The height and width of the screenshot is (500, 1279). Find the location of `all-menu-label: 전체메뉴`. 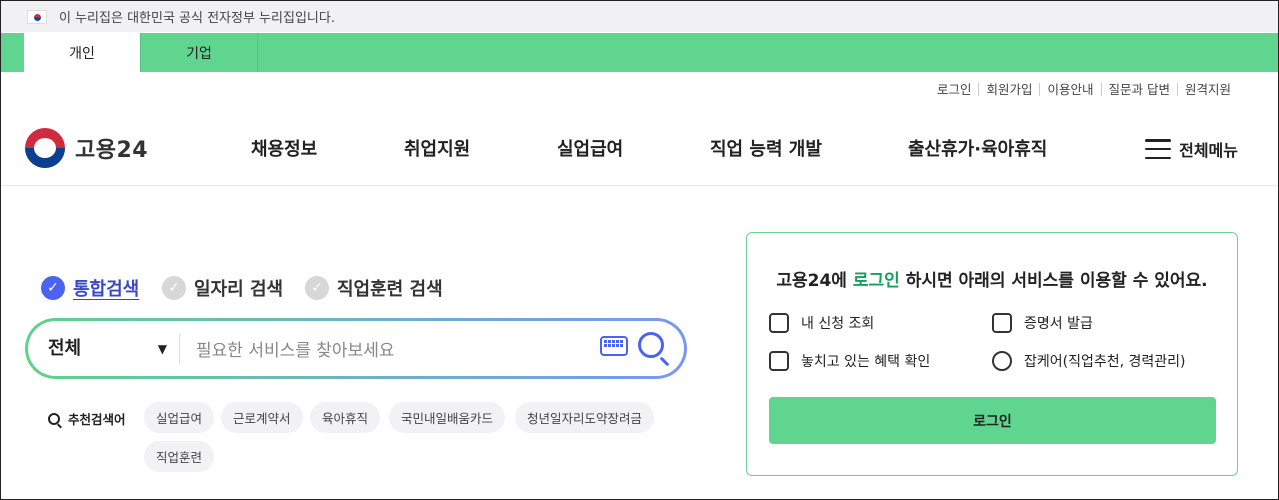

all-menu-label: 전체메뉴 is located at coordinates (1208, 150).